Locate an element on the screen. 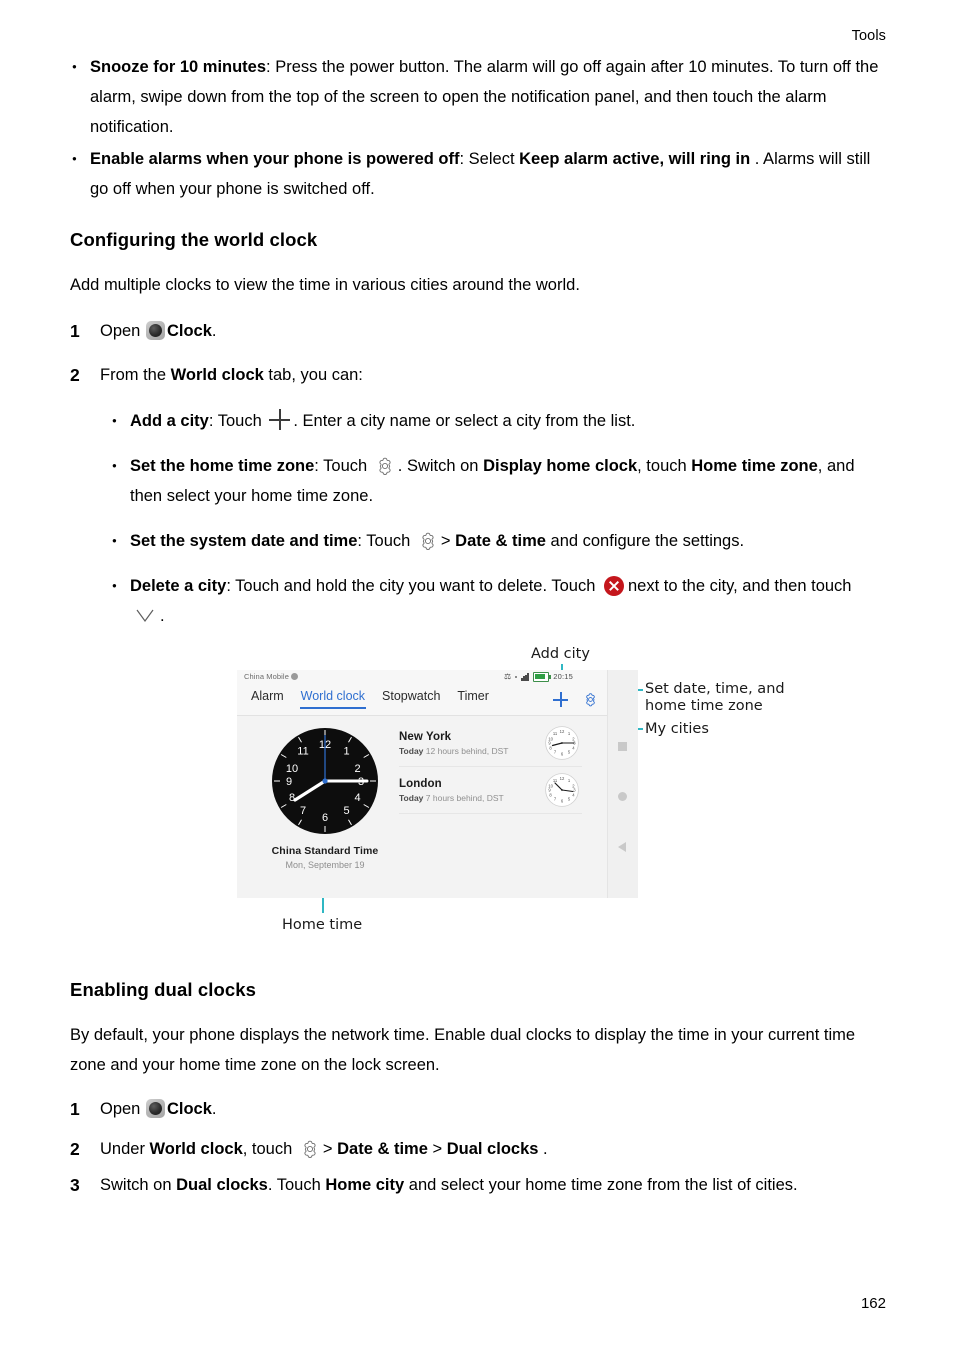 The width and height of the screenshot is (954, 1350). city-offset-text: 7 hours behind, DST is located at coordinates (464, 797).